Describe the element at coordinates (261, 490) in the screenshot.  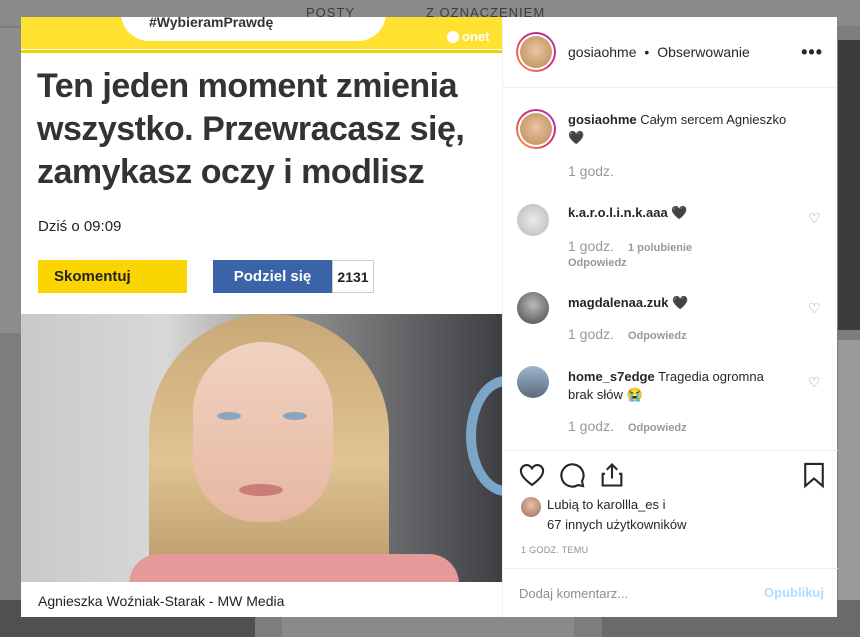
I see `photo-lips` at that location.